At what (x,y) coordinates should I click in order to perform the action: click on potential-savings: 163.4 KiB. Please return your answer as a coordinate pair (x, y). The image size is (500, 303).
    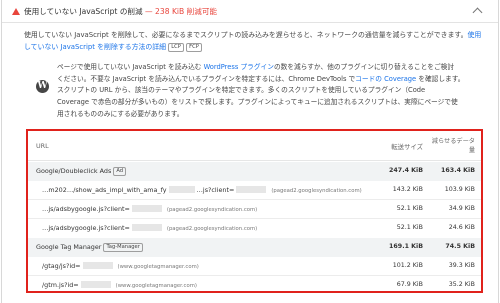
    Looking at the image, I should click on (458, 170).